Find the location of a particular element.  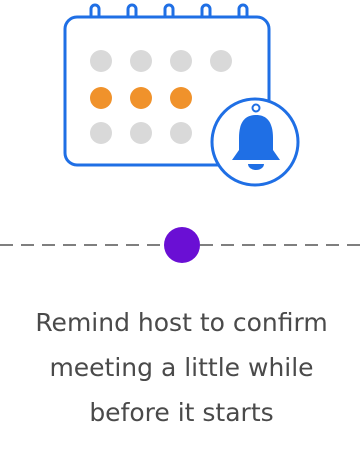

caption-line-3: before it starts is located at coordinates (181, 412).